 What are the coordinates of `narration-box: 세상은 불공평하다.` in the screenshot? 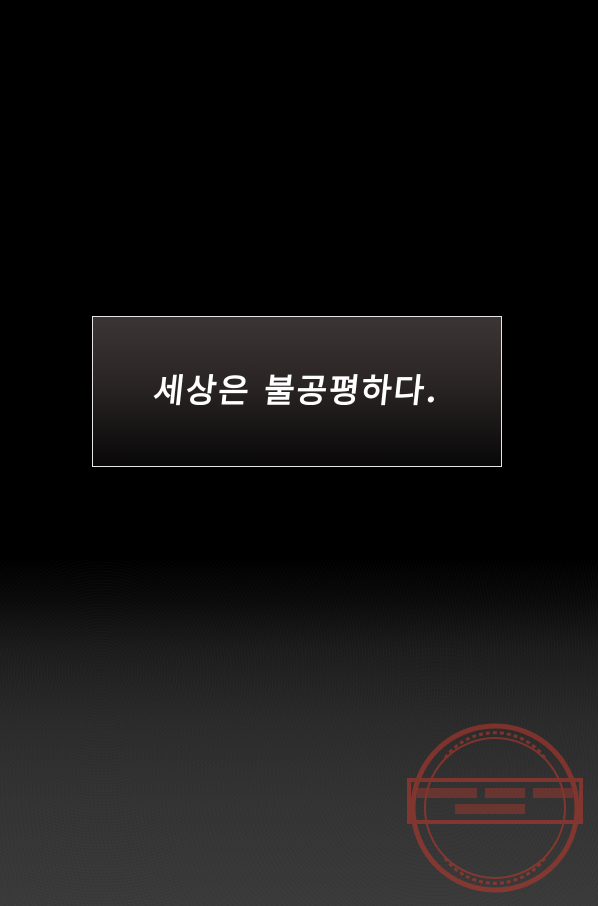 It's located at (297, 391).